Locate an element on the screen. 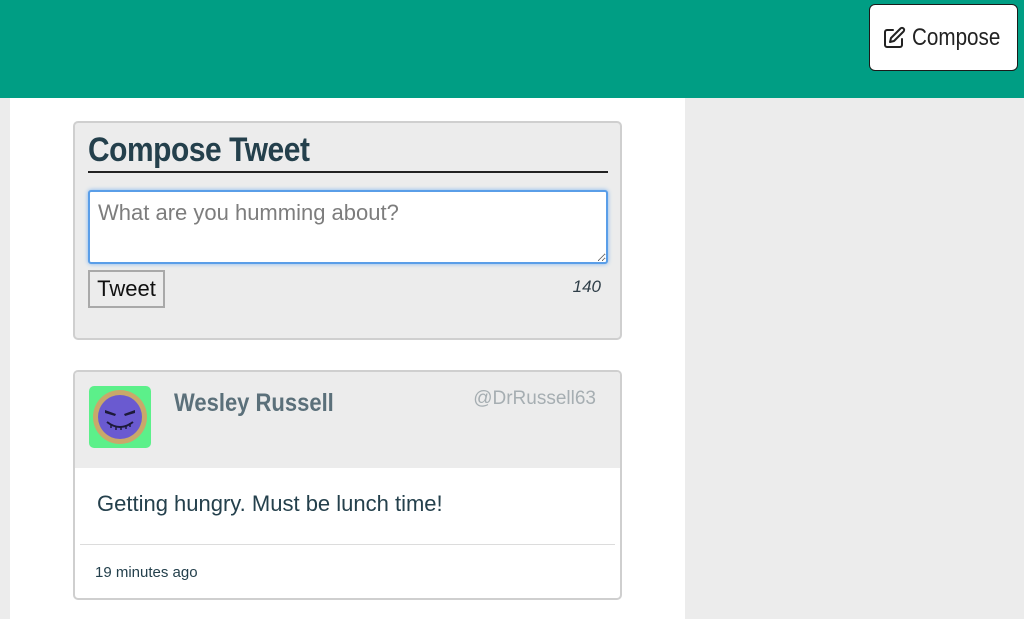 This screenshot has width=1024, height=619. author-name: Wesley Russell is located at coordinates (265, 403).